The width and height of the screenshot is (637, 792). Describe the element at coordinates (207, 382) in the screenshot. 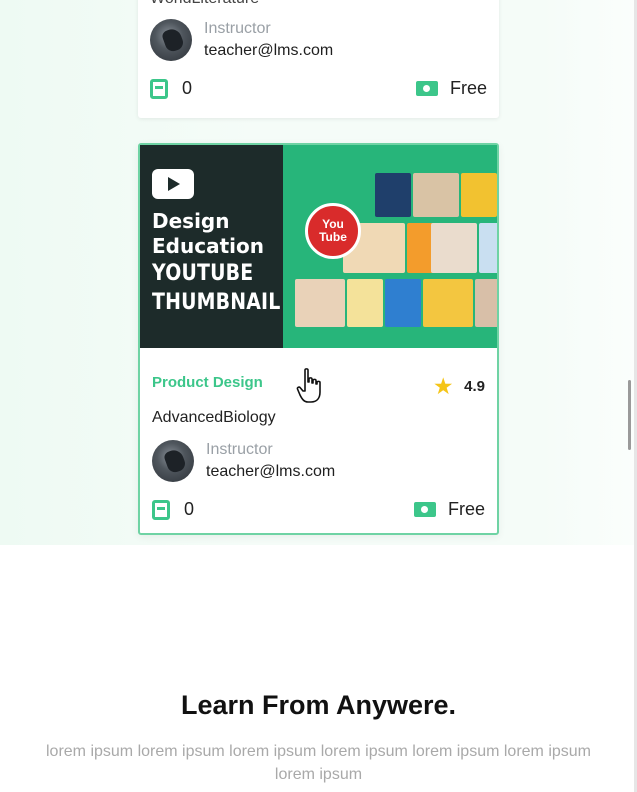

I see `course-category: Product Design` at that location.